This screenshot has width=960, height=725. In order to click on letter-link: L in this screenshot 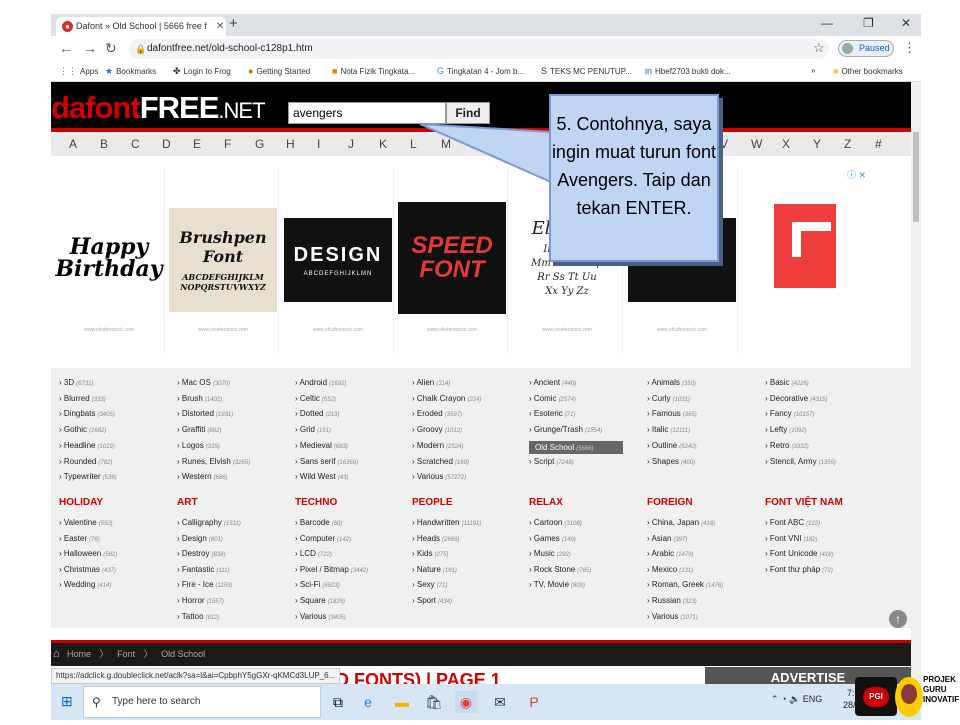, I will do `click(413, 144)`.